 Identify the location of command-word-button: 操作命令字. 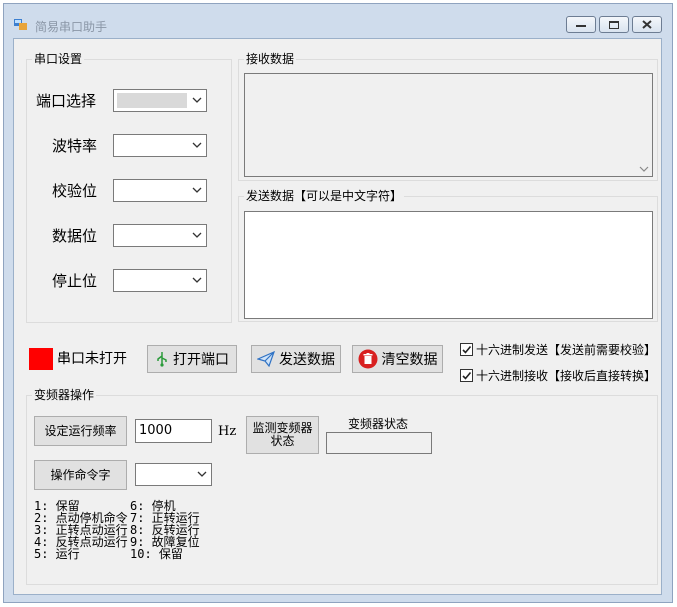
(80, 475).